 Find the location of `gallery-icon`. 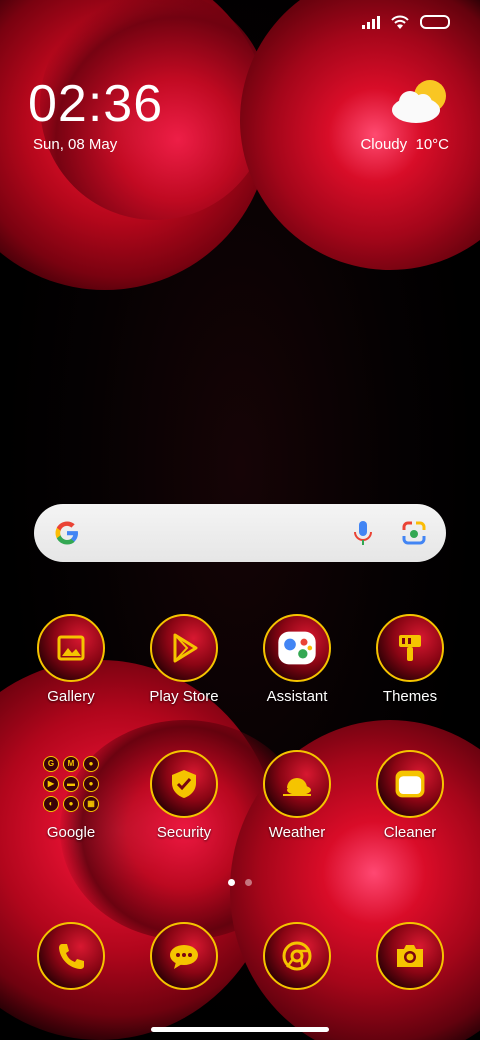

gallery-icon is located at coordinates (71, 648).